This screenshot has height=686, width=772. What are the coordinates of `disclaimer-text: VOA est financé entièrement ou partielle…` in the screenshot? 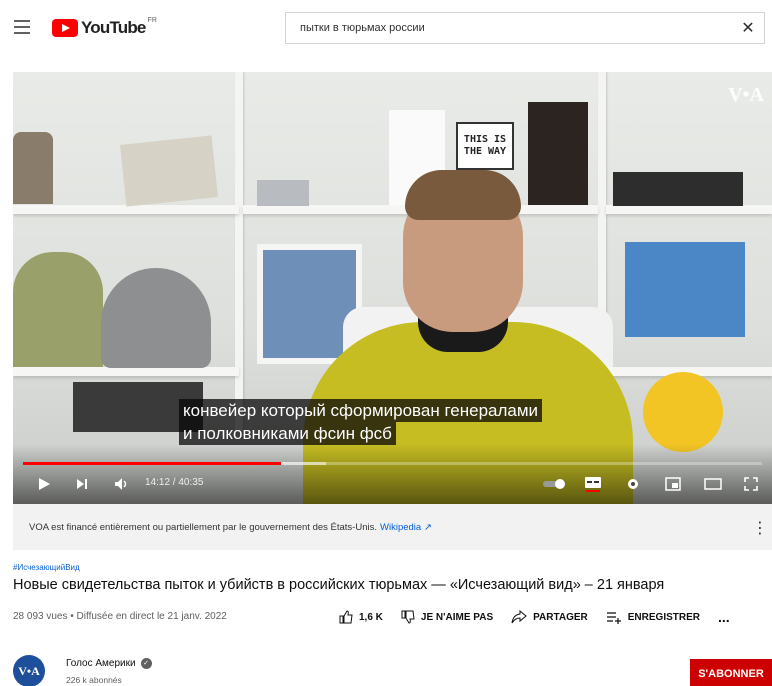 It's located at (203, 527).